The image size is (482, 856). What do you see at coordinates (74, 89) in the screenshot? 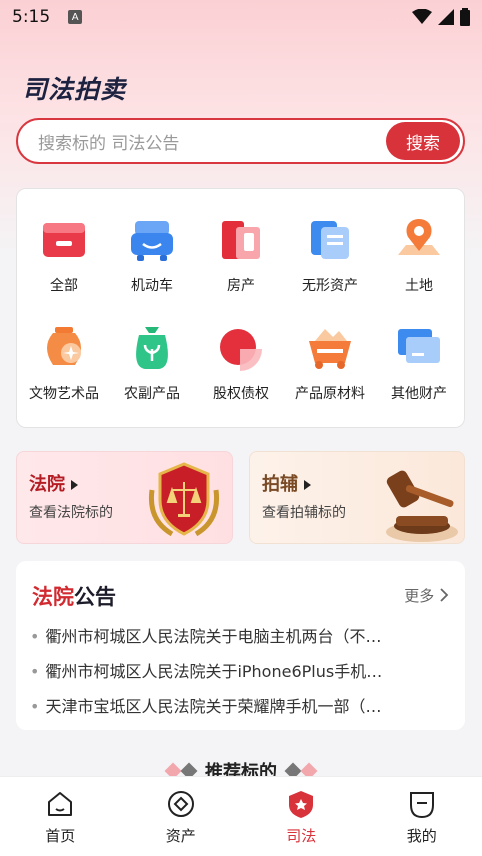
I see `app-title: 司法拍卖` at bounding box center [74, 89].